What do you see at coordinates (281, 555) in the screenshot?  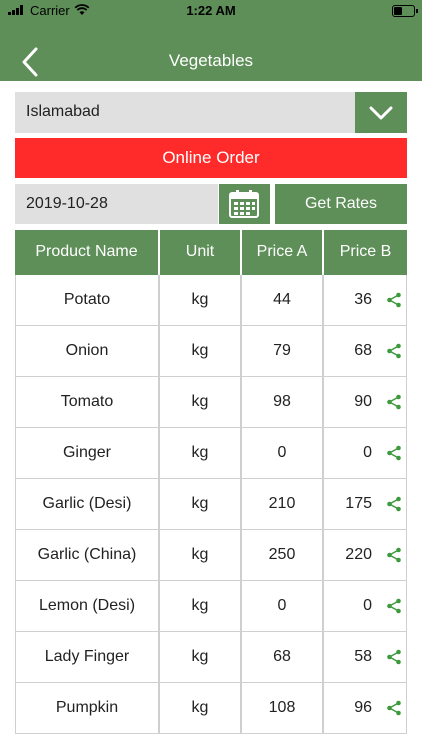 I see `price-a-cell: 250` at bounding box center [281, 555].